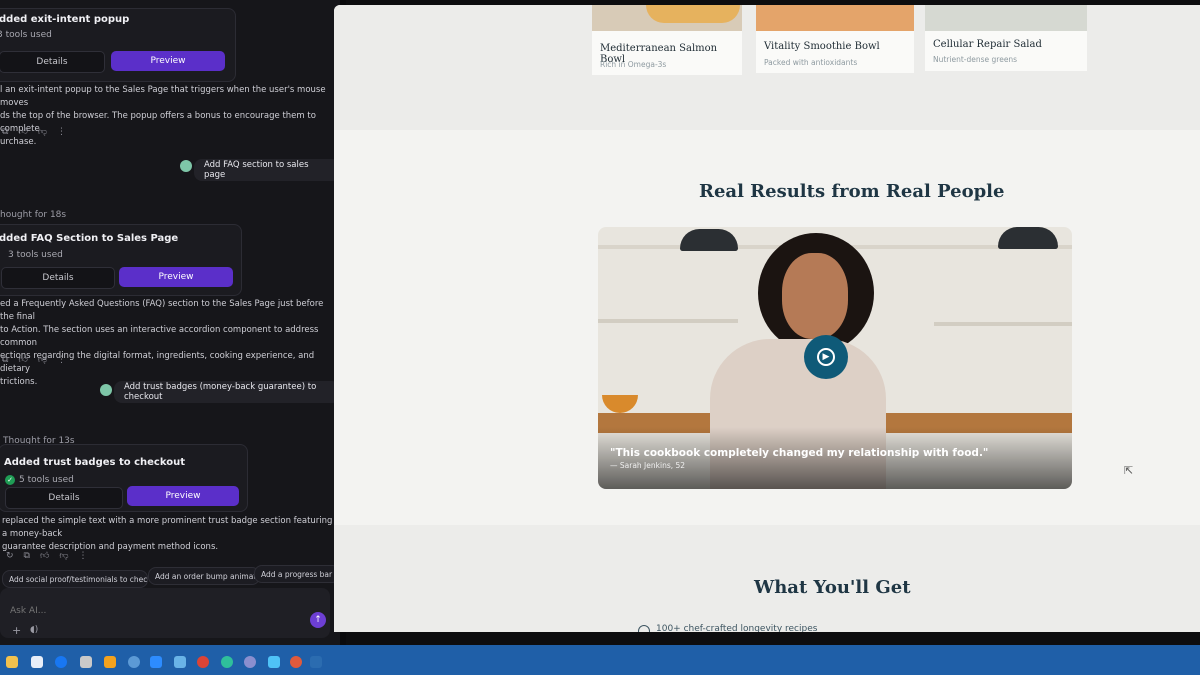  I want to click on mouse-cursor: ⇱, so click(1129, 470).